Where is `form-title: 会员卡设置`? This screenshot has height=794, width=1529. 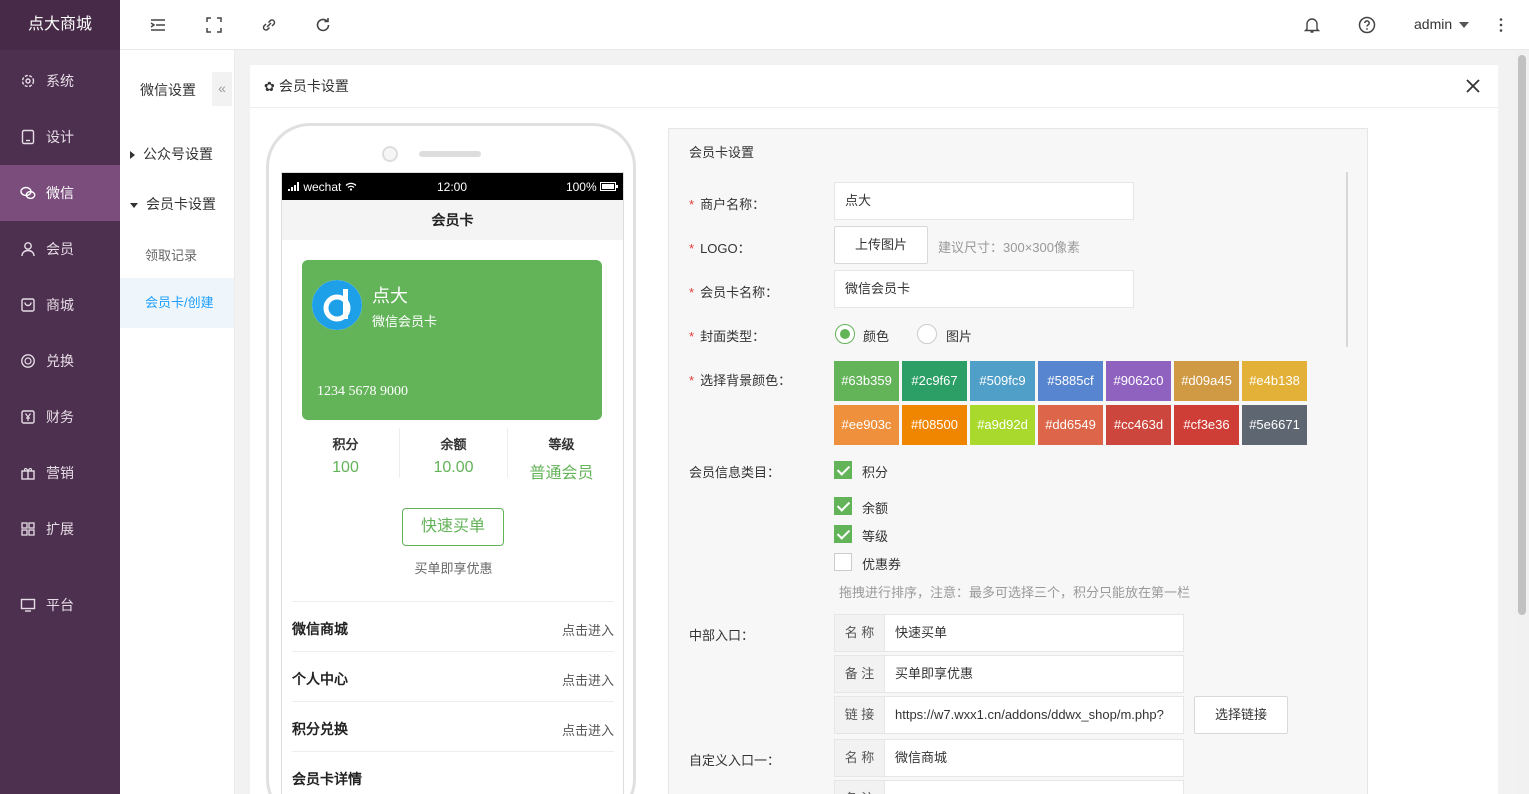
form-title: 会员卡设置 is located at coordinates (722, 152).